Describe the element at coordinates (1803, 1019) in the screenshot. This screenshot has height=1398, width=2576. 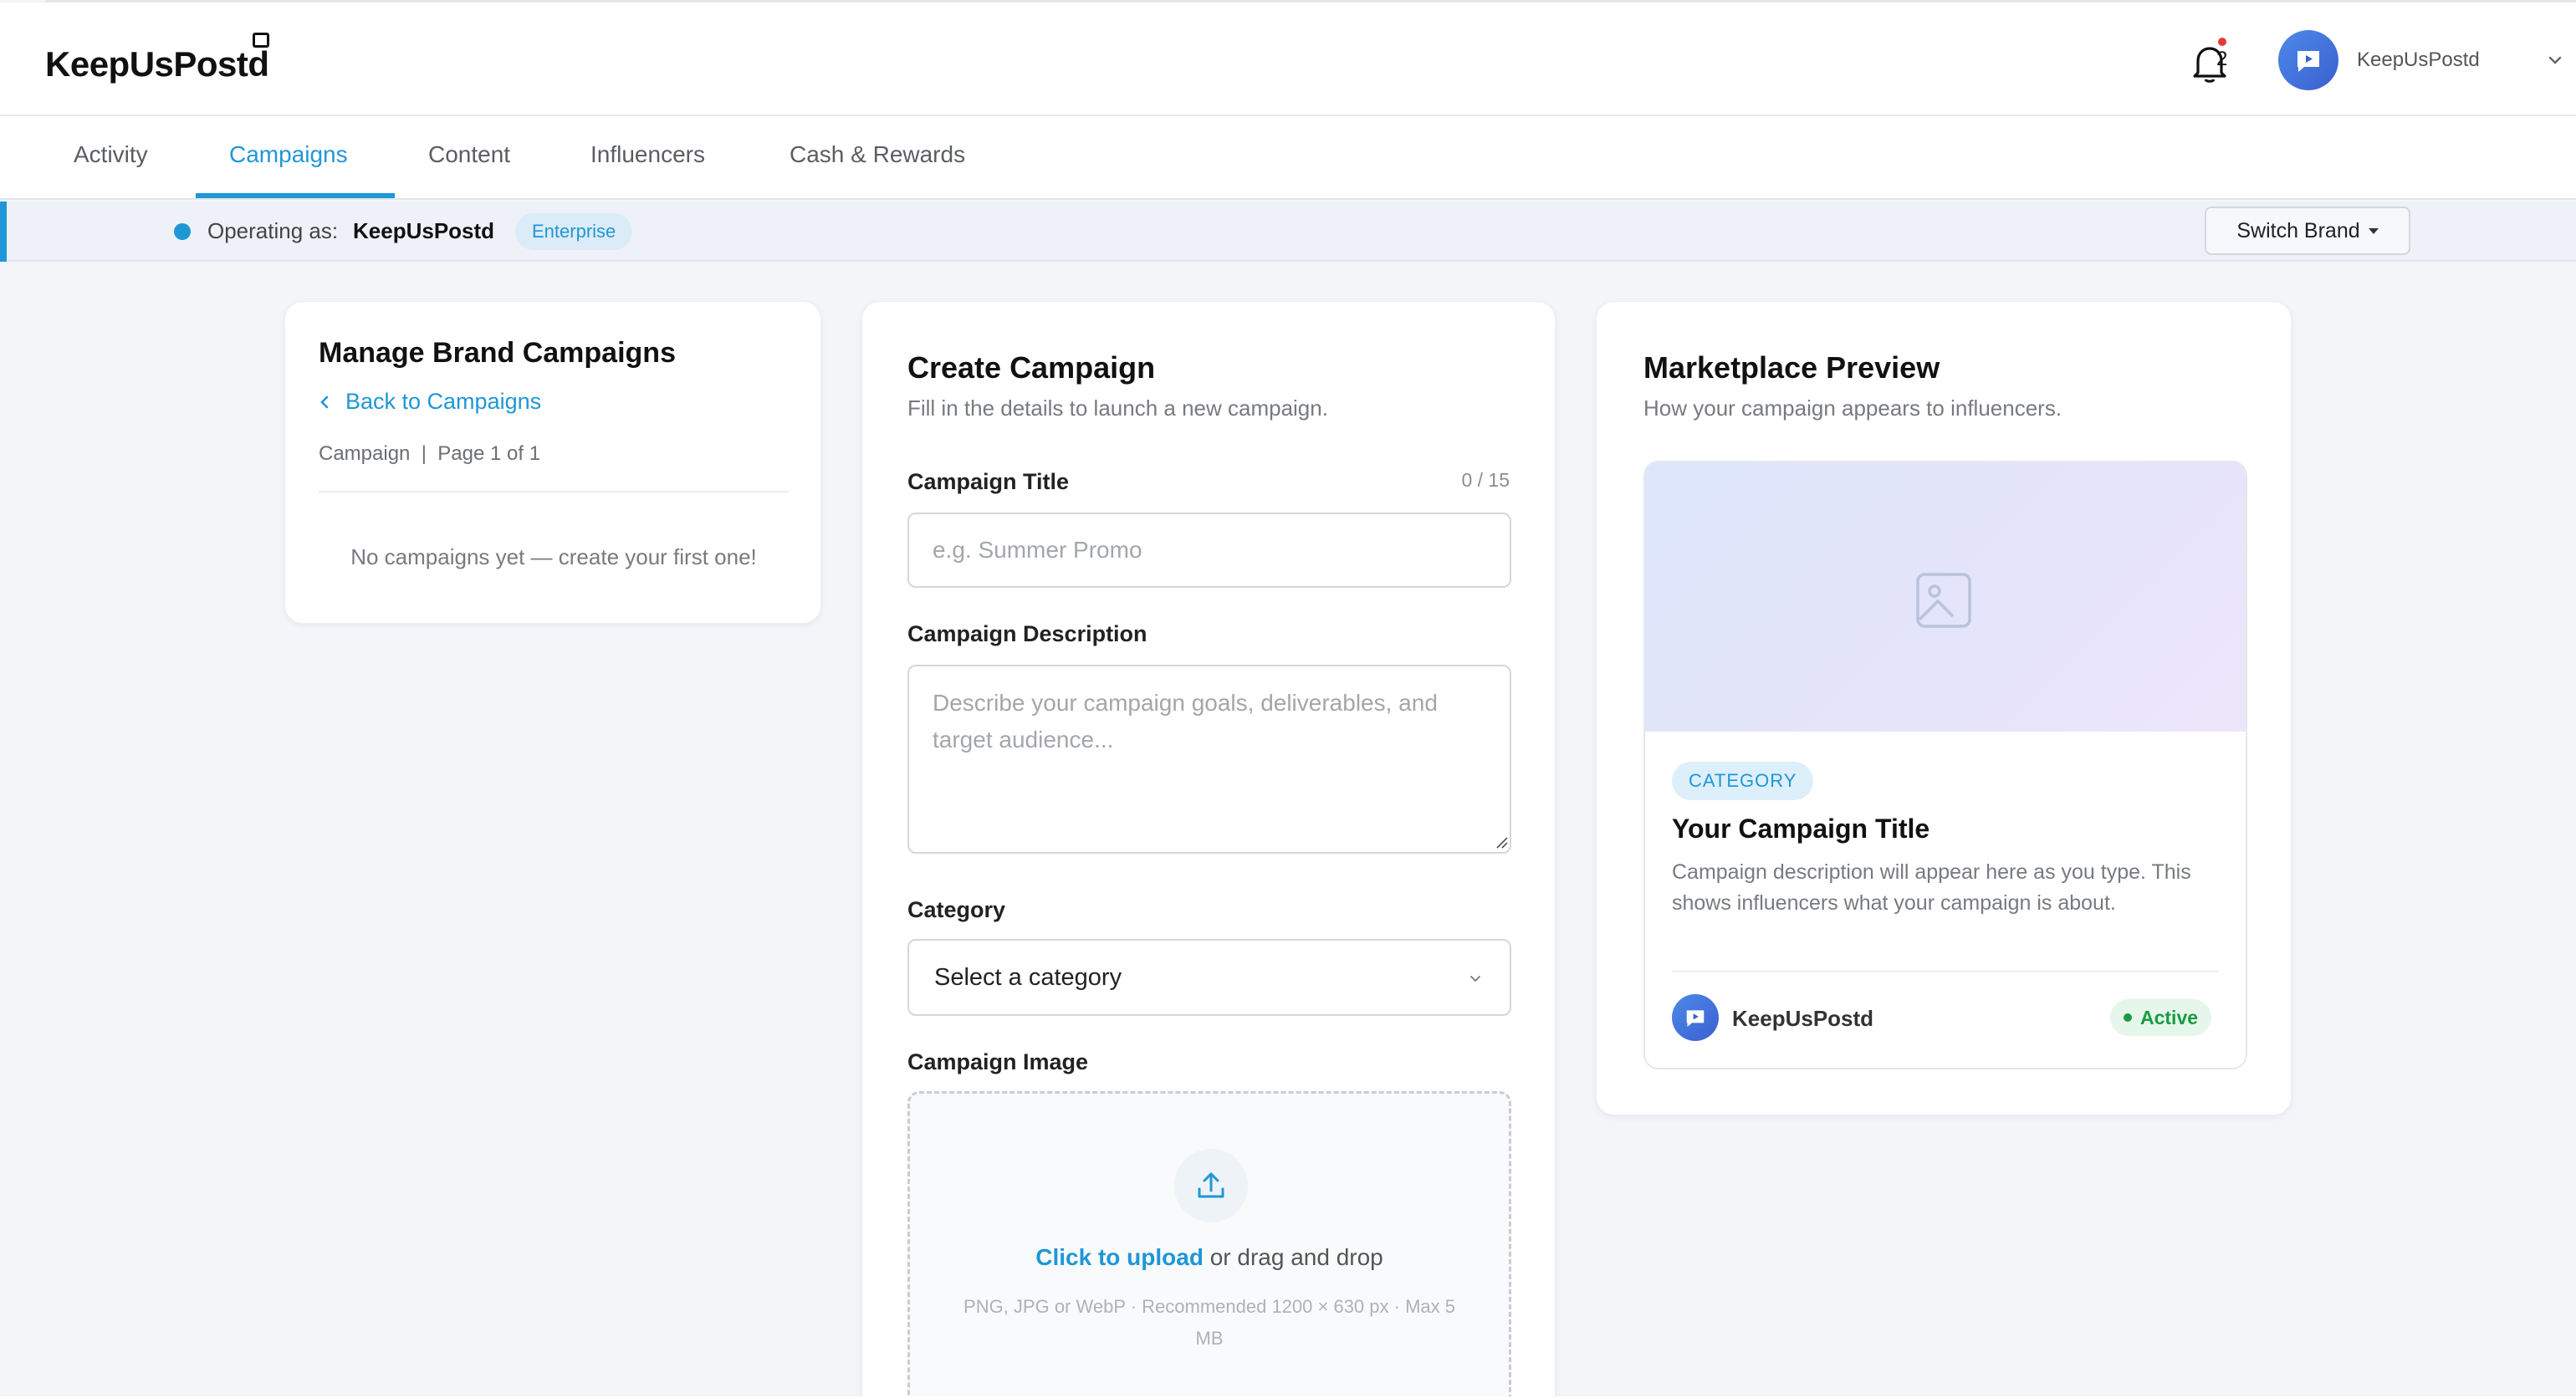
I see `preview-brand-name: KeepUsPostd` at that location.